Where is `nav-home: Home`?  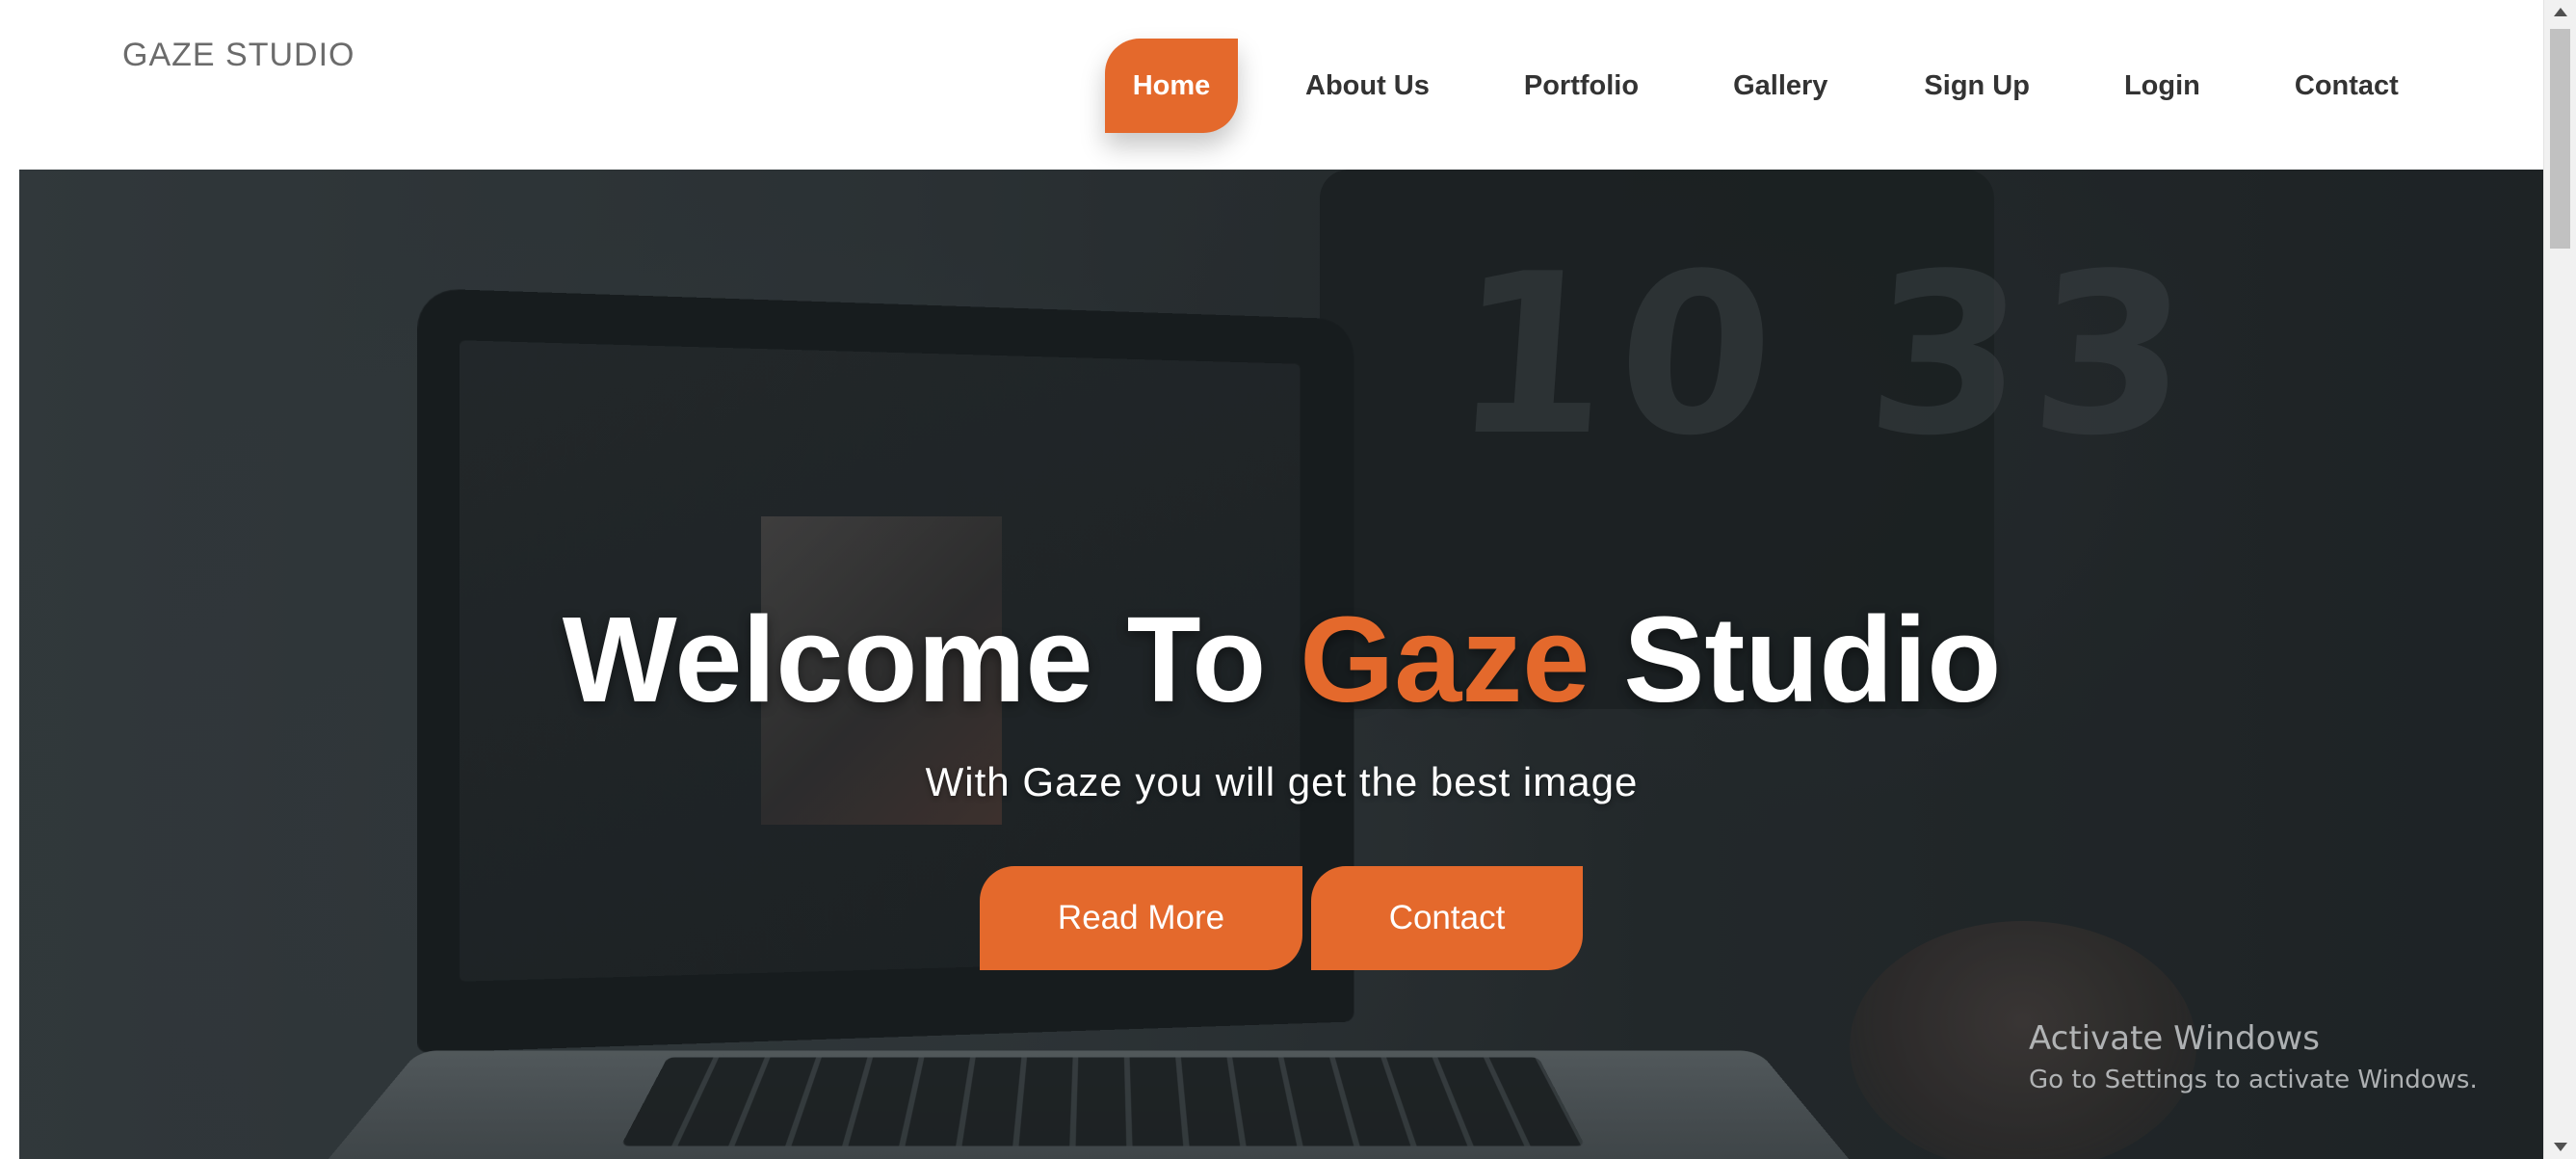 nav-home: Home is located at coordinates (1171, 86).